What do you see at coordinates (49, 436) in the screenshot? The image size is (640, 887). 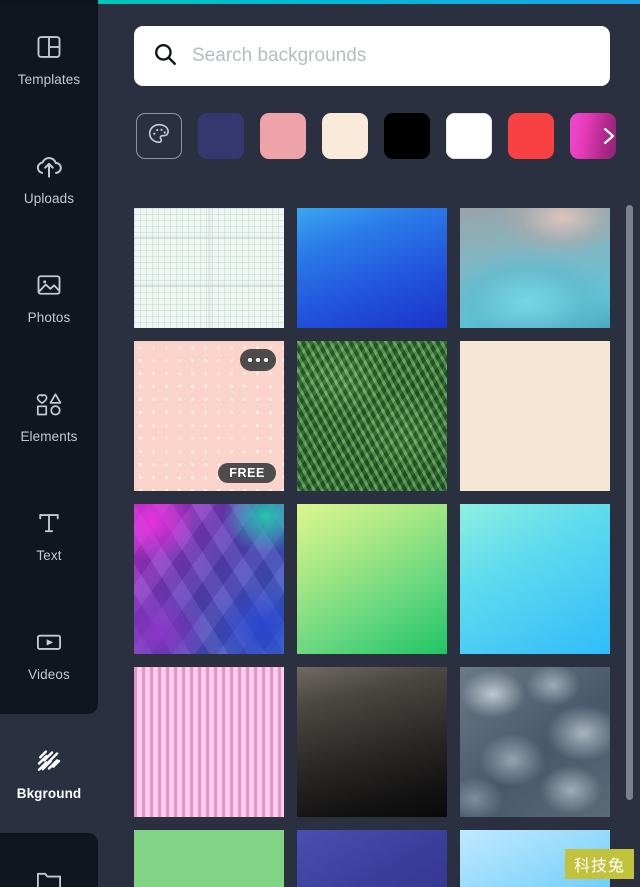 I see `sidebar-item-label: Elements` at bounding box center [49, 436].